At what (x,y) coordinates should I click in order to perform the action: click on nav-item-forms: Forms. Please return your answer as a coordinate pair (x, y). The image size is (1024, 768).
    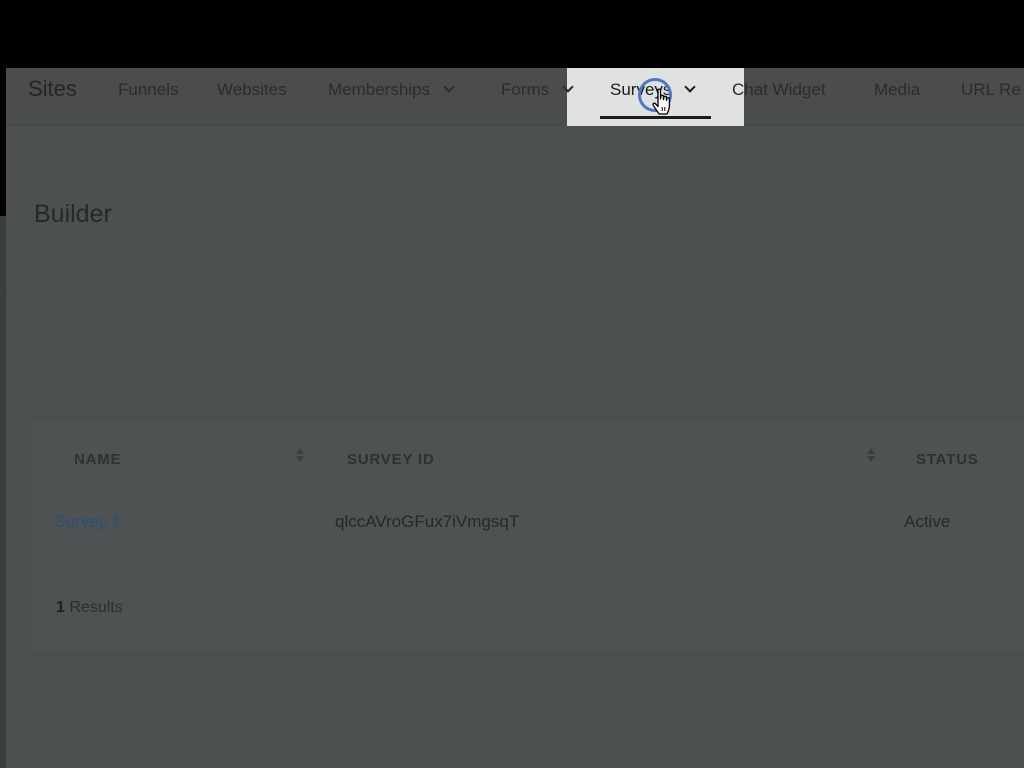
    Looking at the image, I should click on (537, 90).